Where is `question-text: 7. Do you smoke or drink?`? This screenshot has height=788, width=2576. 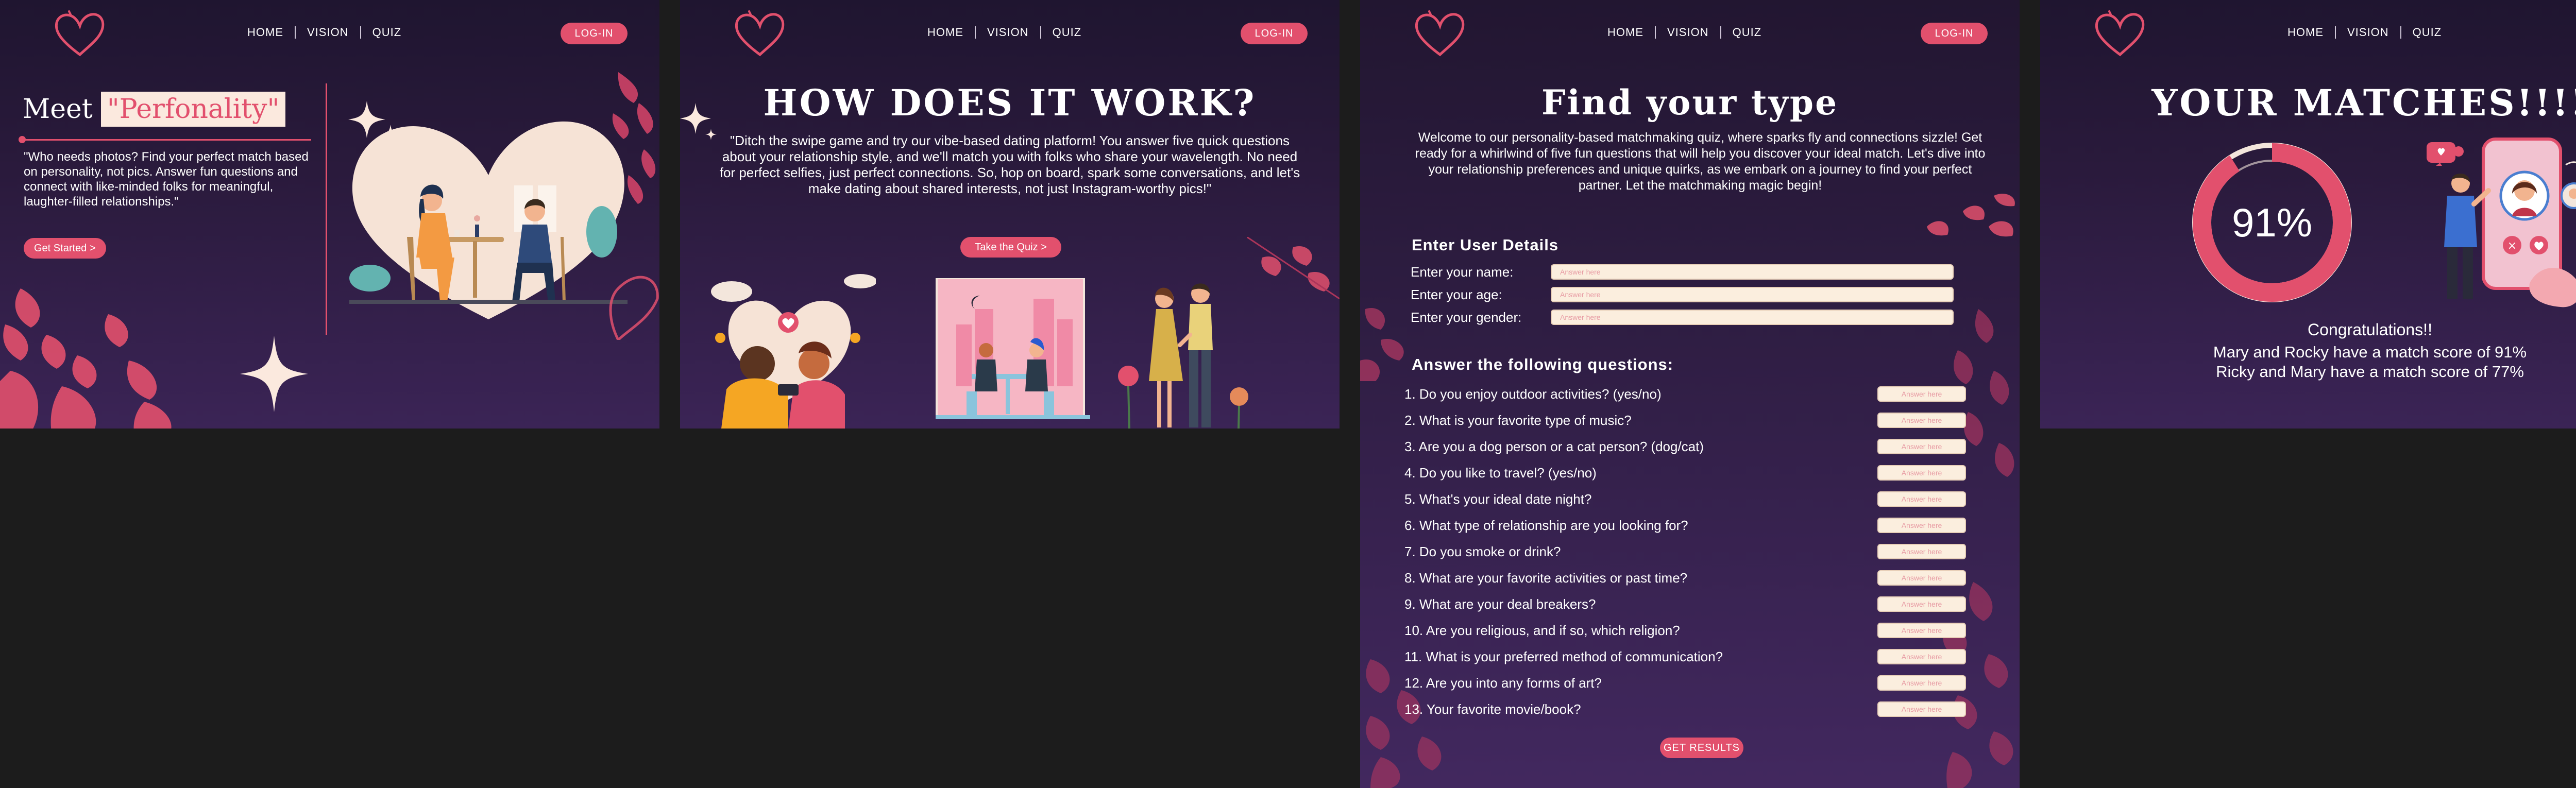 question-text: 7. Do you smoke or drink? is located at coordinates (1482, 551).